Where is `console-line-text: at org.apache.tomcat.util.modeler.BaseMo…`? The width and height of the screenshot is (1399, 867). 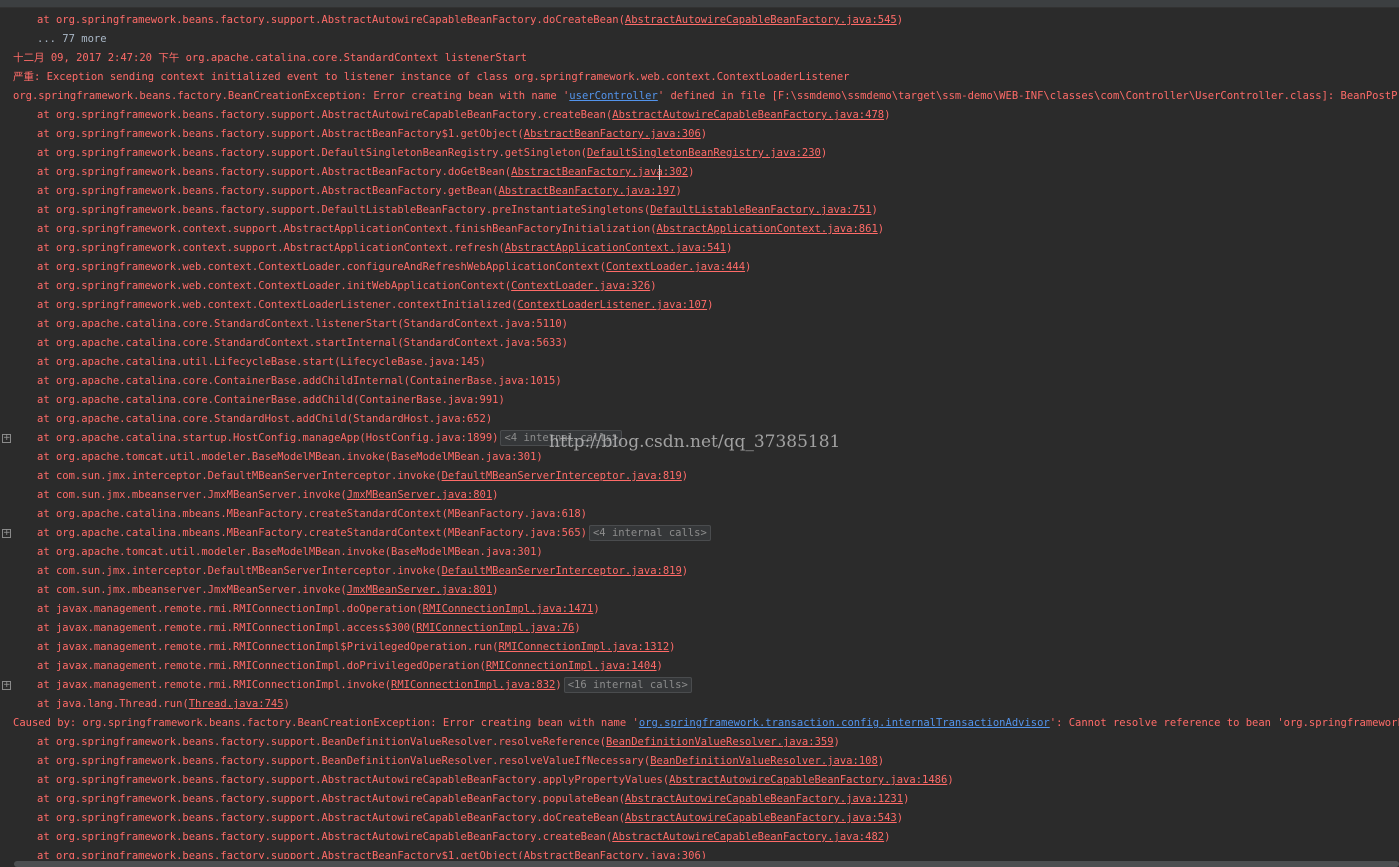 console-line-text: at org.apache.tomcat.util.modeler.BaseMo… is located at coordinates (290, 552).